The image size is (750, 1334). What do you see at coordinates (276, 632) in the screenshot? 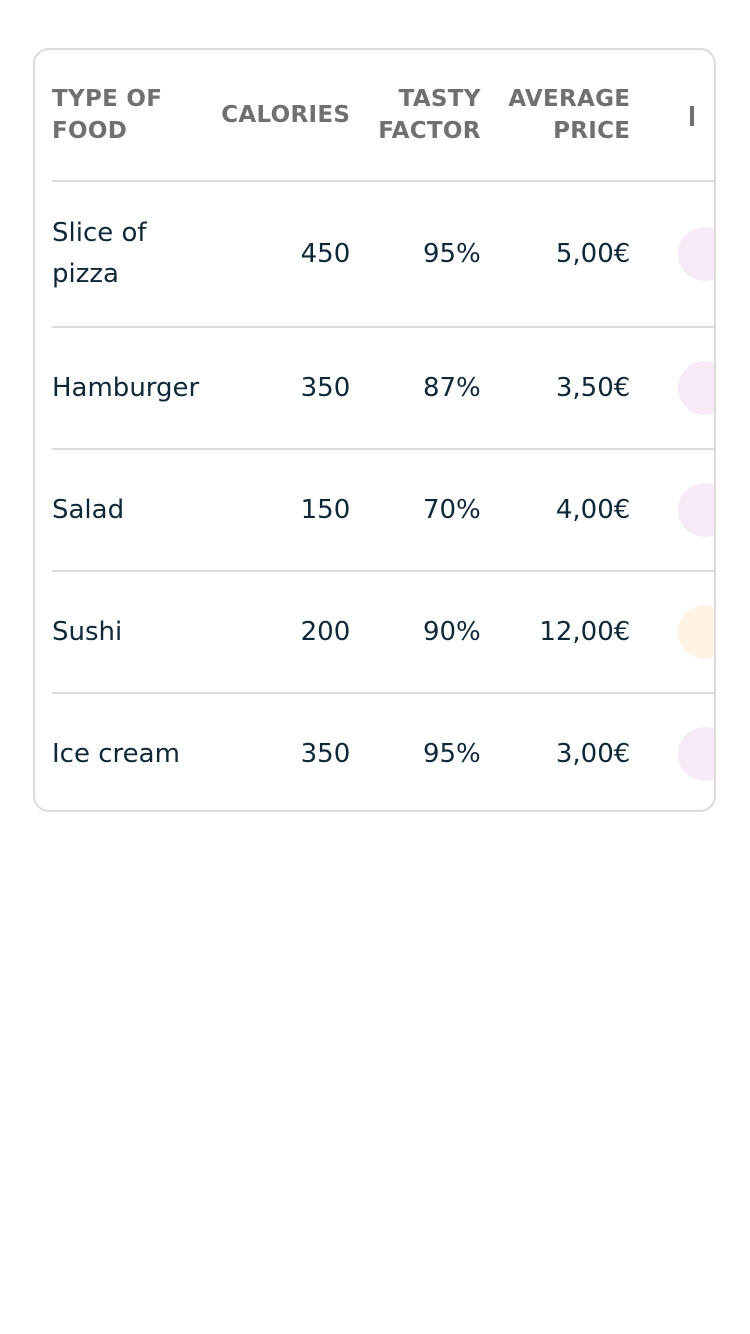
I see `cell-calories: 200` at bounding box center [276, 632].